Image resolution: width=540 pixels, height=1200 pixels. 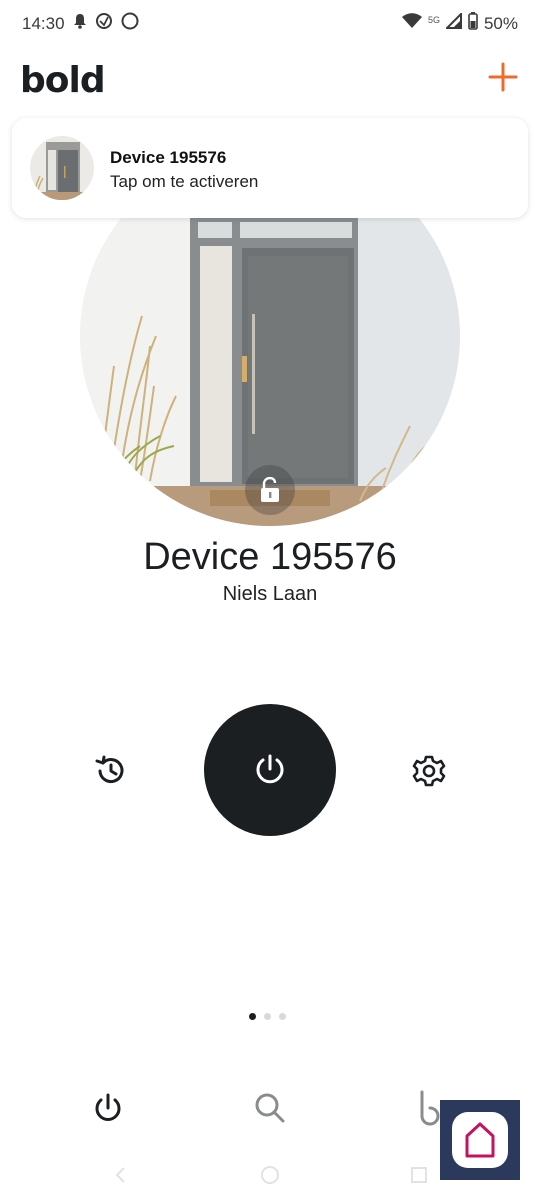 I want to click on recents-button, so click(x=419, y=1175).